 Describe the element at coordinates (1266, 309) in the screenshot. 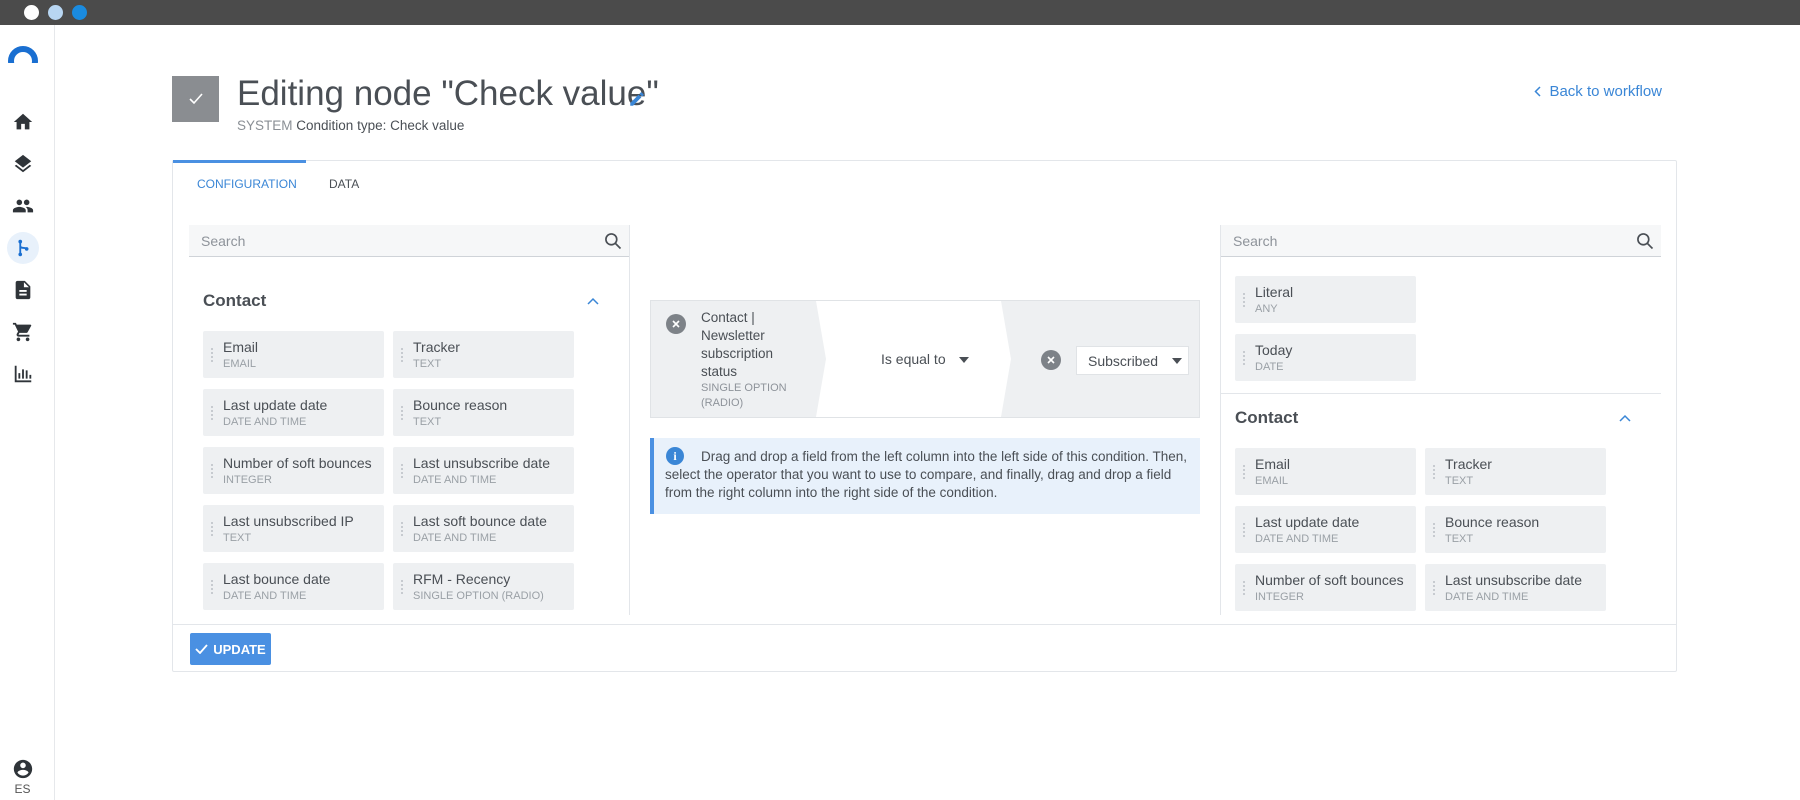

I see `field-type: ANY` at that location.